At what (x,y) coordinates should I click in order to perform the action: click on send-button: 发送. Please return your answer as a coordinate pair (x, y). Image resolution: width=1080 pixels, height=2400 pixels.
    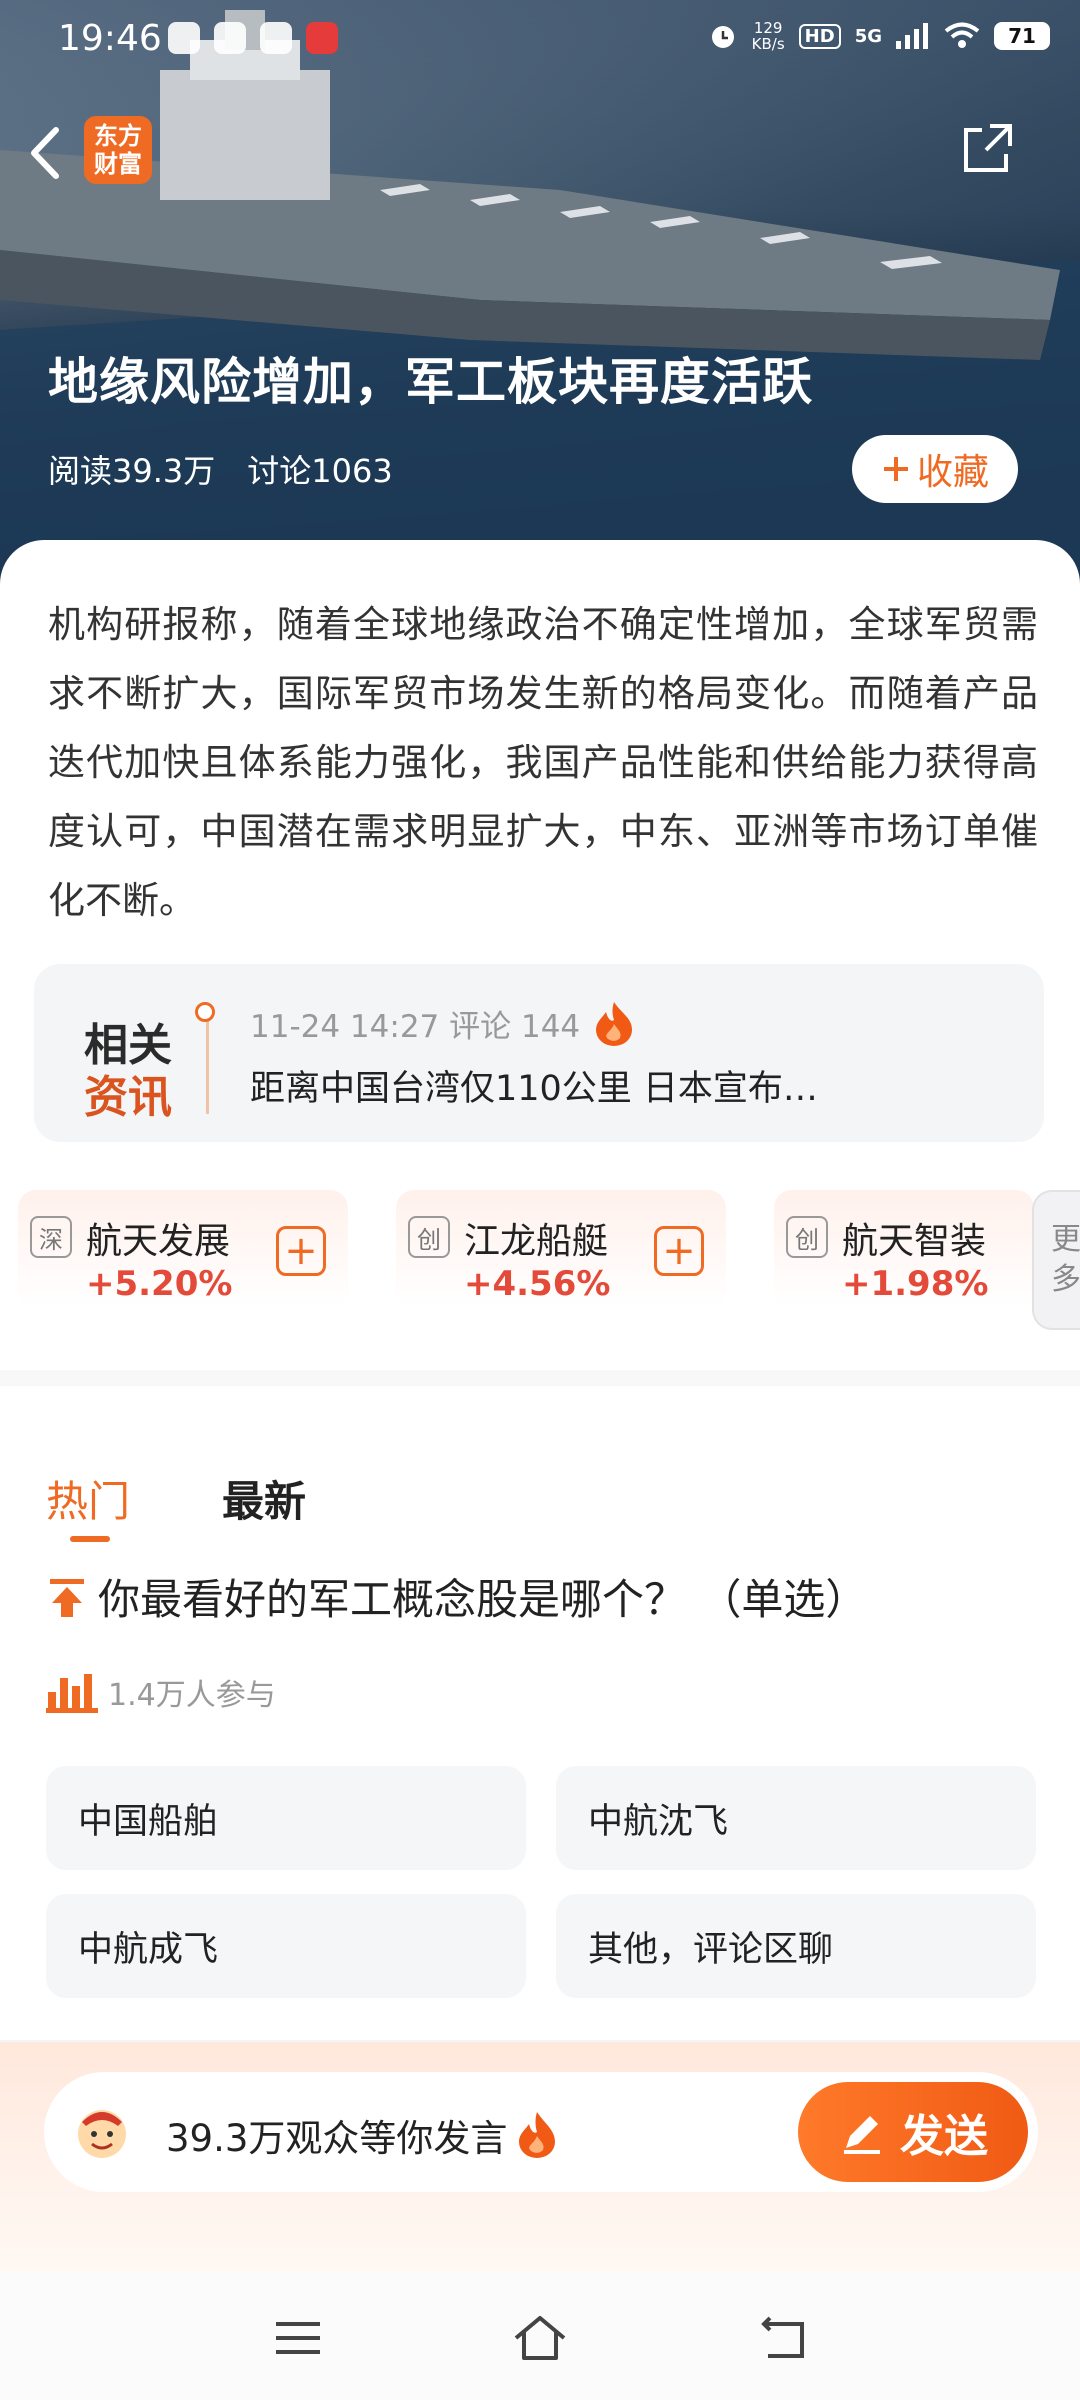
    Looking at the image, I should click on (913, 2132).